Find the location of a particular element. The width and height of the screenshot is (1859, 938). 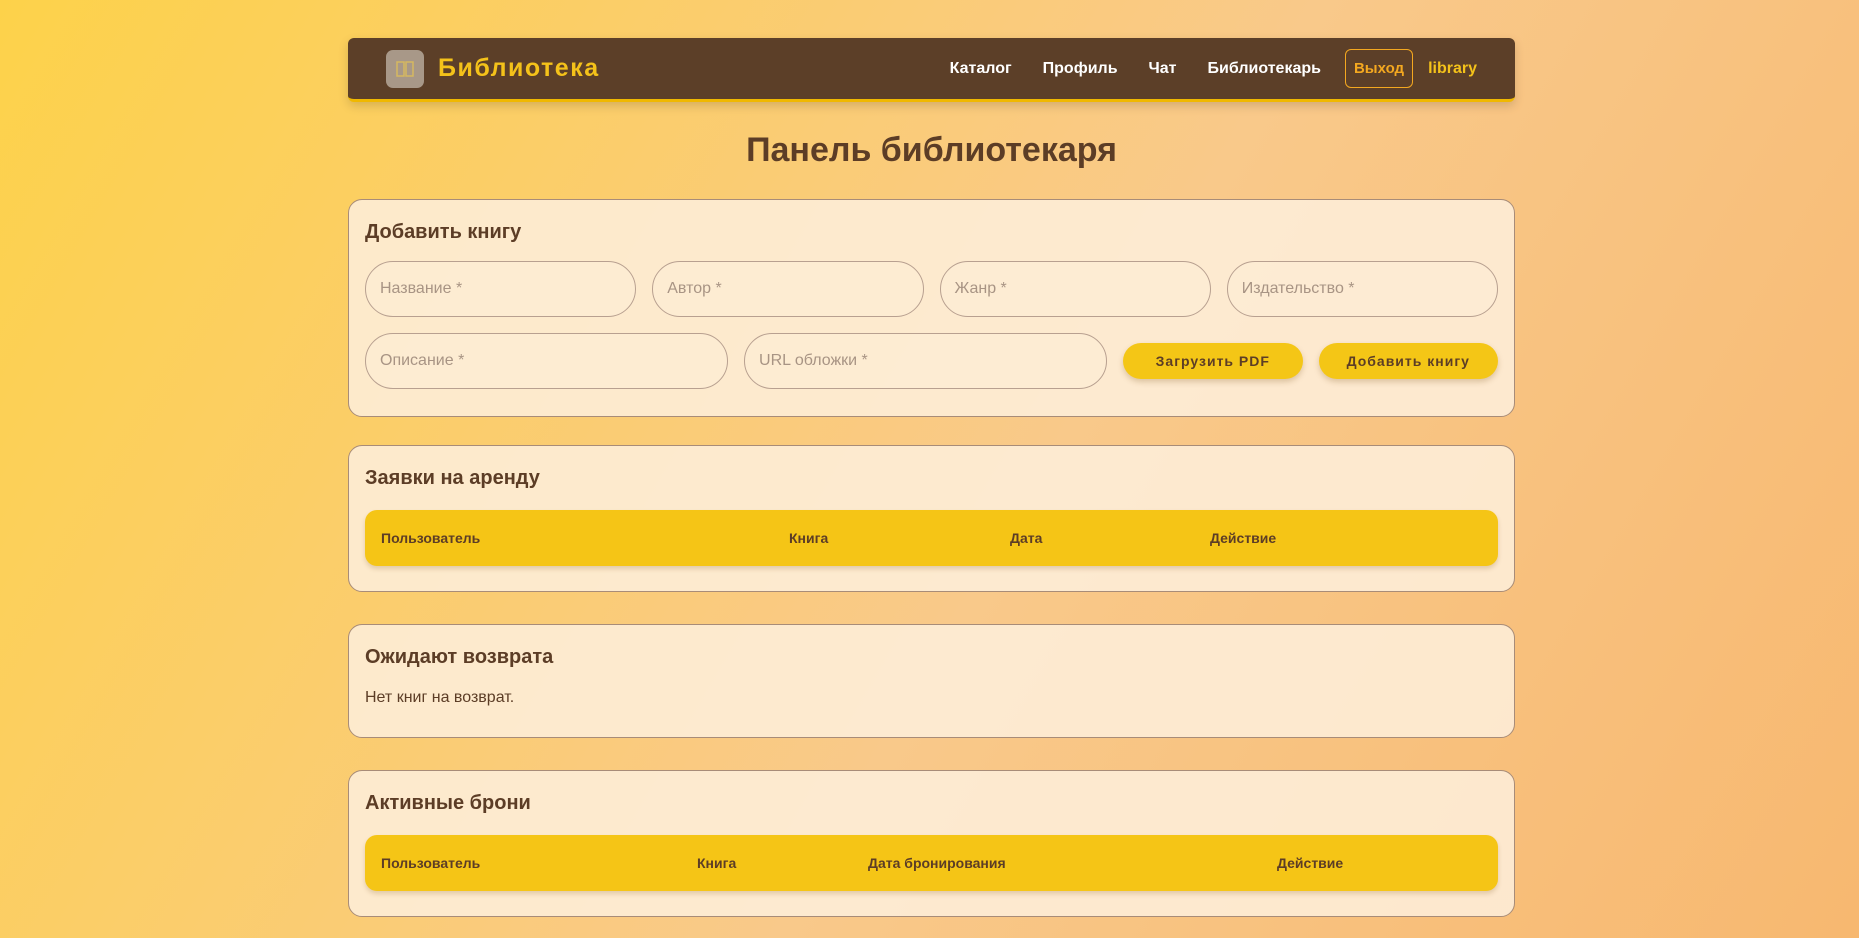

book-icon-glyph is located at coordinates (405, 68).